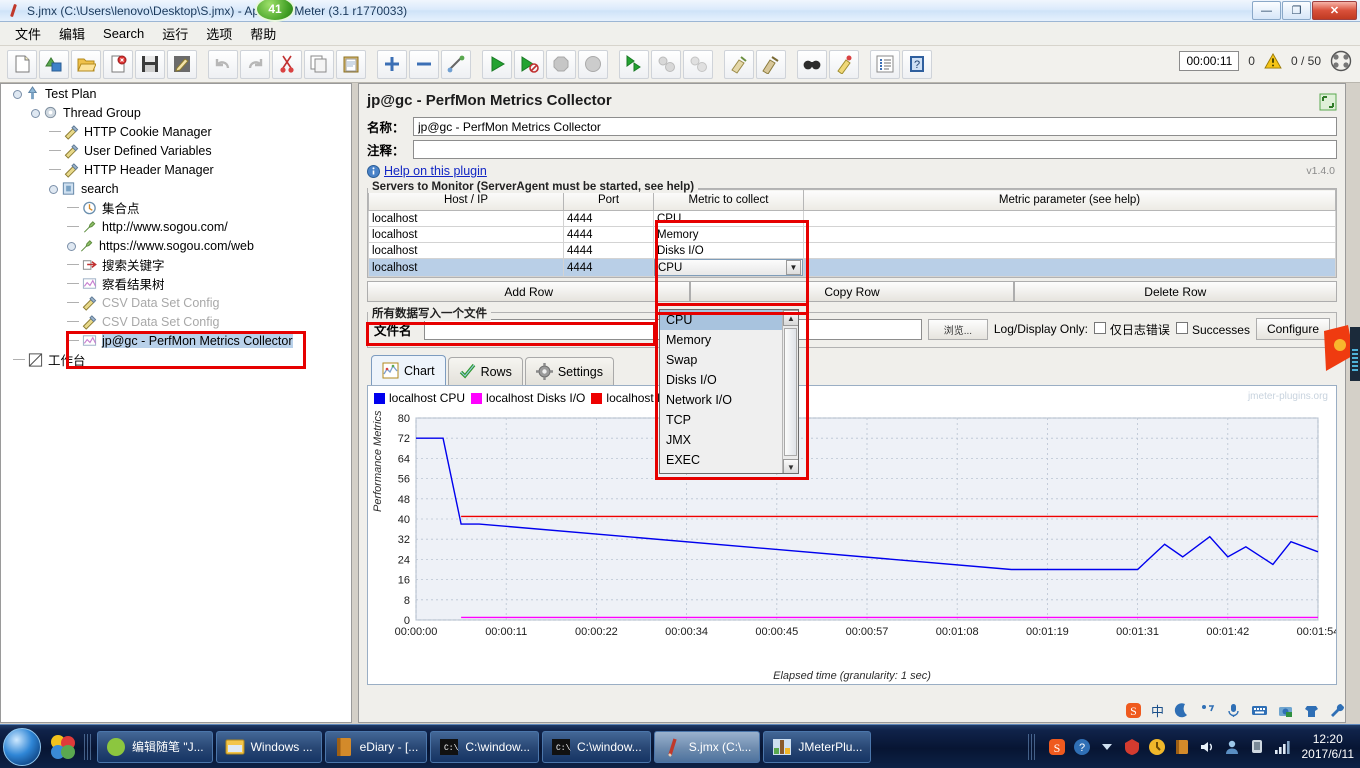  Describe the element at coordinates (569, 371) in the screenshot. I see `tab-settings: Settings` at that location.